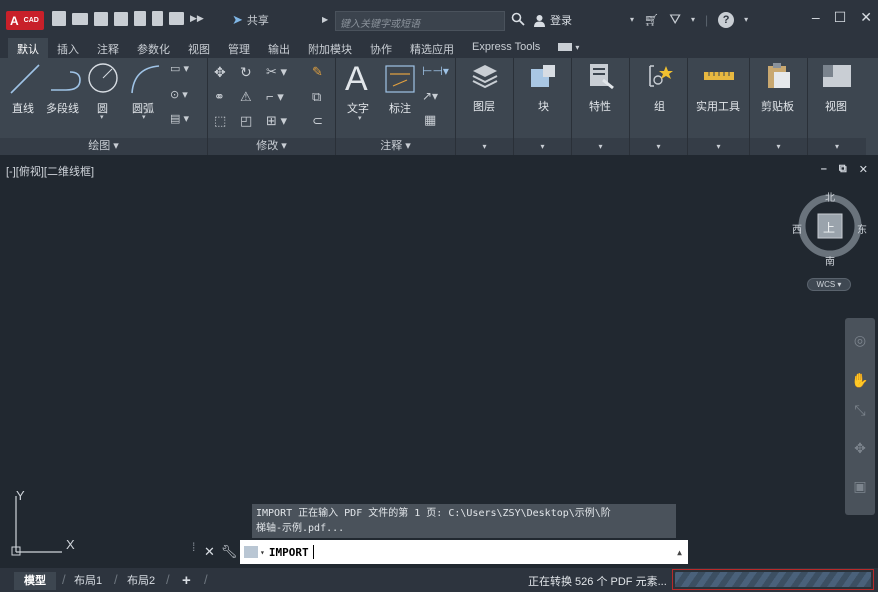 The image size is (878, 592). What do you see at coordinates (552, 20) in the screenshot?
I see `login-button: 登录` at bounding box center [552, 20].